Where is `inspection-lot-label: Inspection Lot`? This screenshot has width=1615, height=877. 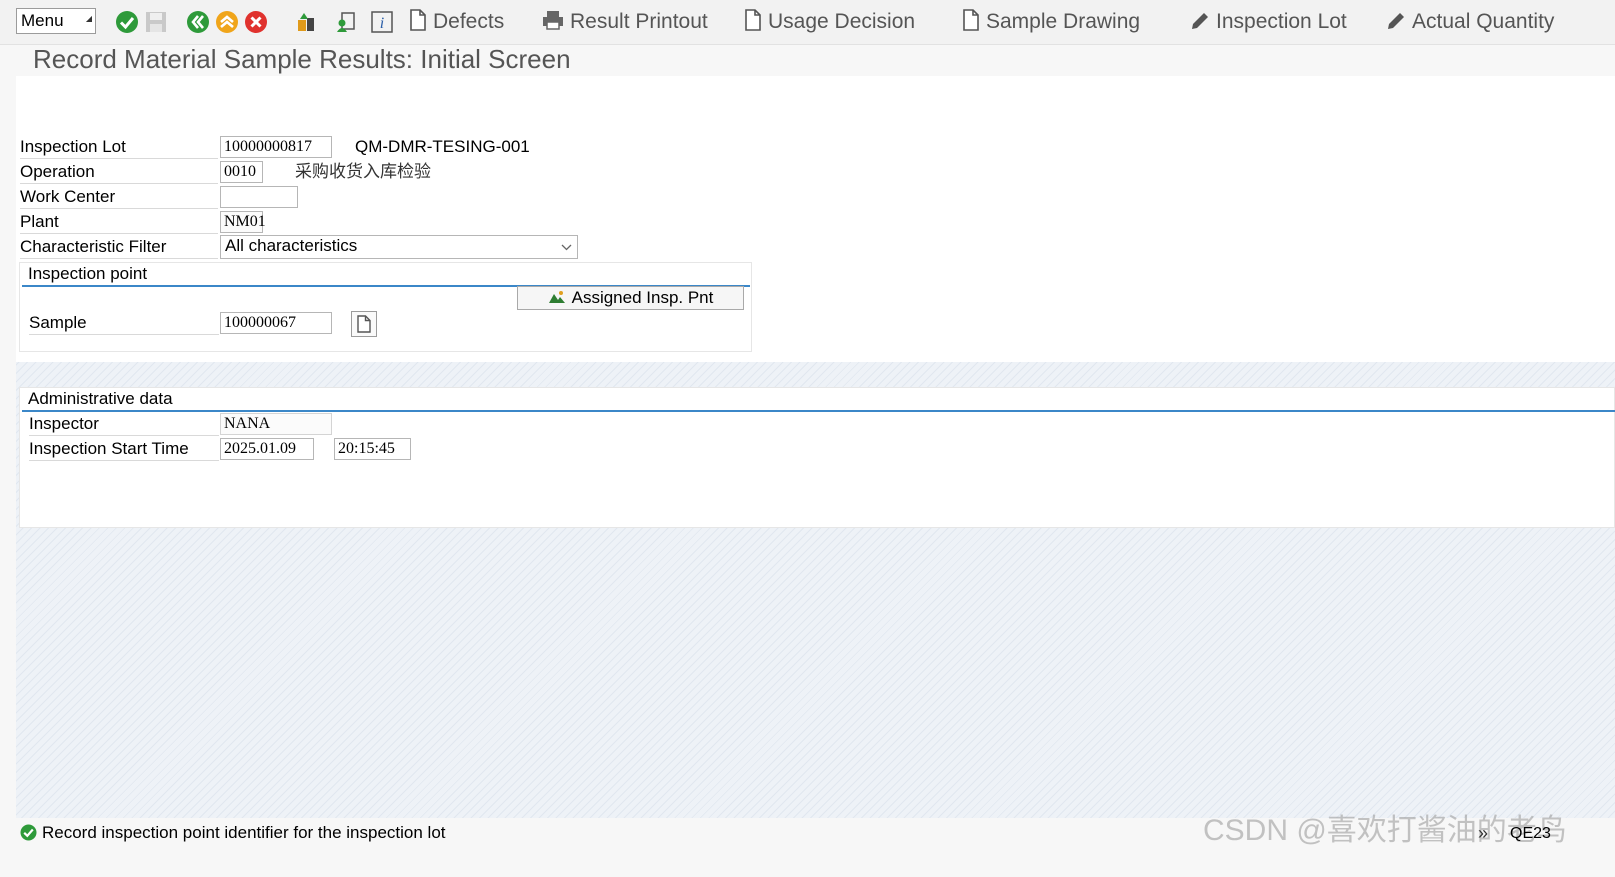 inspection-lot-label: Inspection Lot is located at coordinates (119, 147).